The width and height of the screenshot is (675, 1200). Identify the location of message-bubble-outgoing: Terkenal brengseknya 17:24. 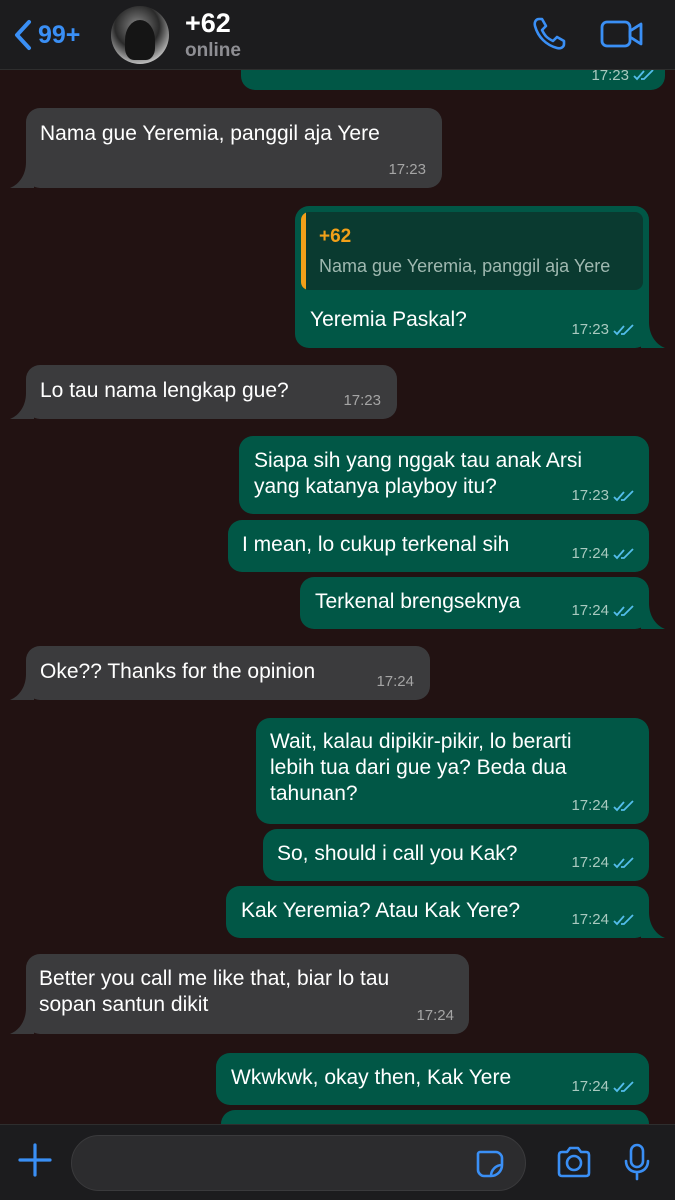
(474, 603).